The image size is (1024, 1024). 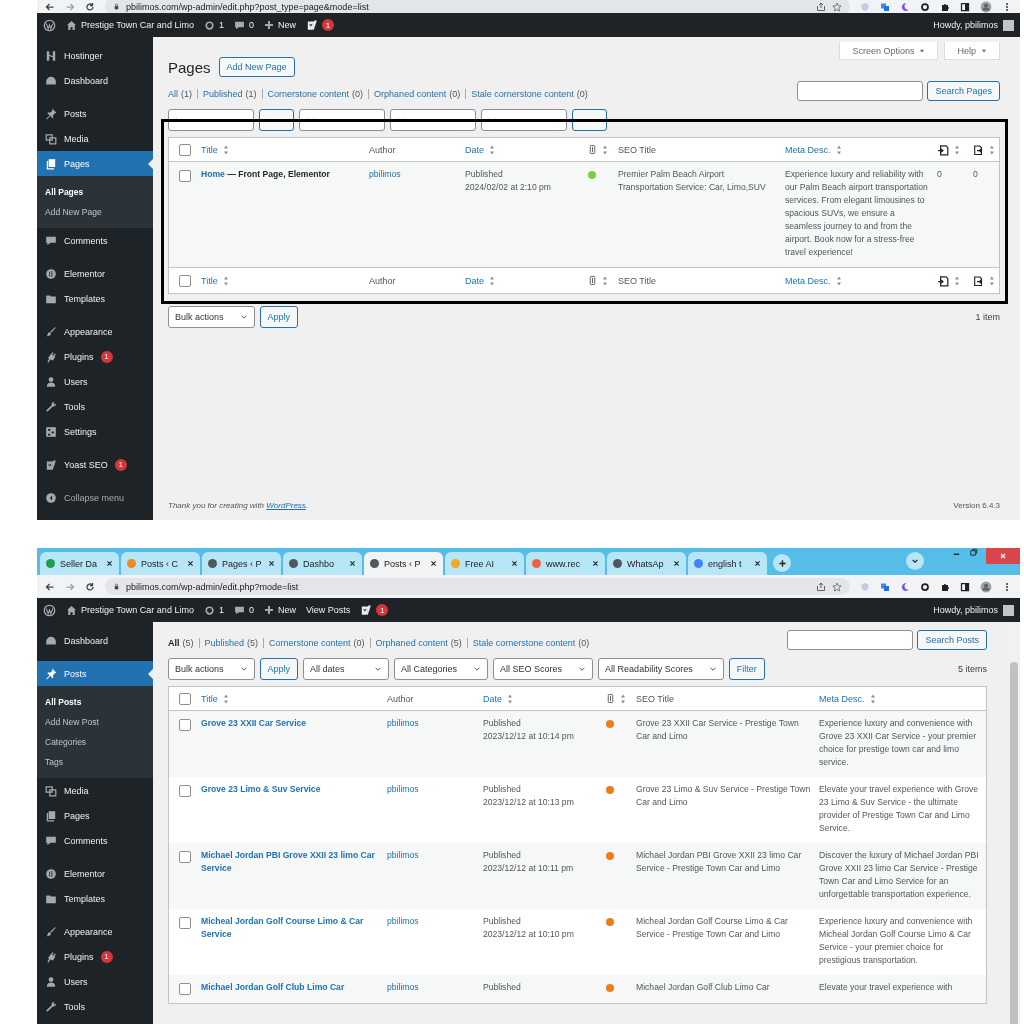 What do you see at coordinates (95, 742) in the screenshot?
I see `submenu-item: Categories` at bounding box center [95, 742].